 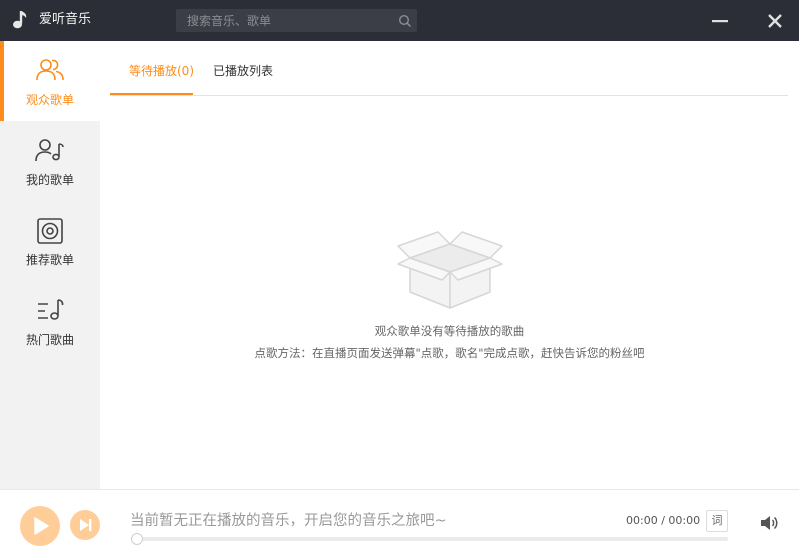 What do you see at coordinates (284, 20) in the screenshot?
I see `search-input` at bounding box center [284, 20].